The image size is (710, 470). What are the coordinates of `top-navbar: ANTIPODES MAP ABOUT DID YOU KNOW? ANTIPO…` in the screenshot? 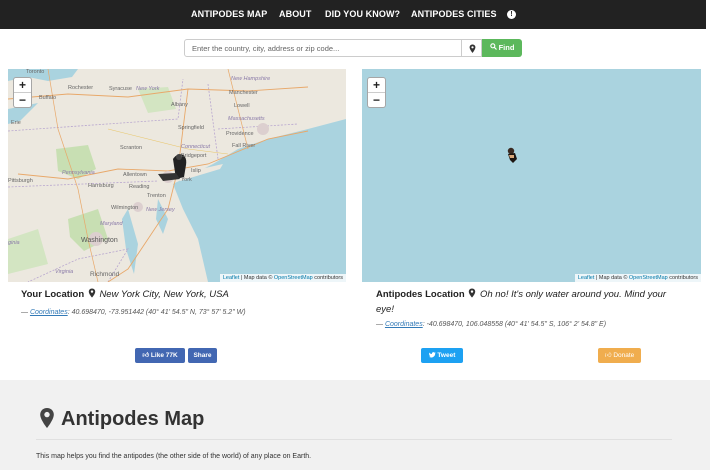 It's located at (353, 14).